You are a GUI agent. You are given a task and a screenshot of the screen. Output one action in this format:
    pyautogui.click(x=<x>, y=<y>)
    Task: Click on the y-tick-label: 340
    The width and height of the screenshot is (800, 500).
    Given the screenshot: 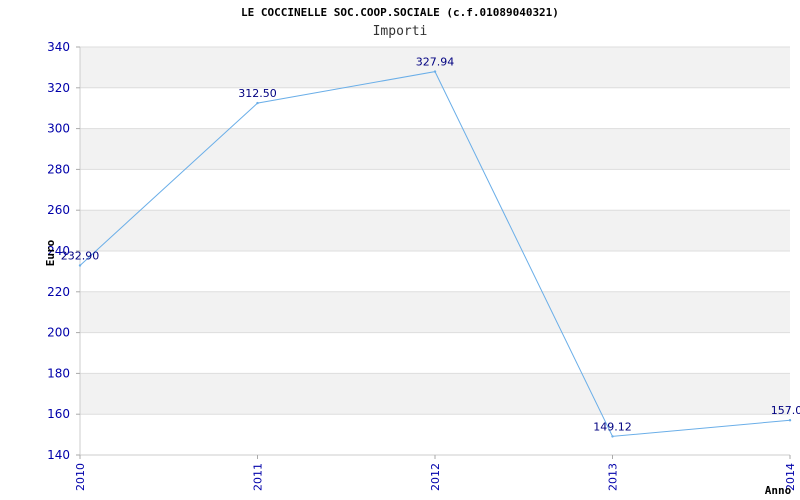 What is the action you would take?
    pyautogui.click(x=58, y=47)
    